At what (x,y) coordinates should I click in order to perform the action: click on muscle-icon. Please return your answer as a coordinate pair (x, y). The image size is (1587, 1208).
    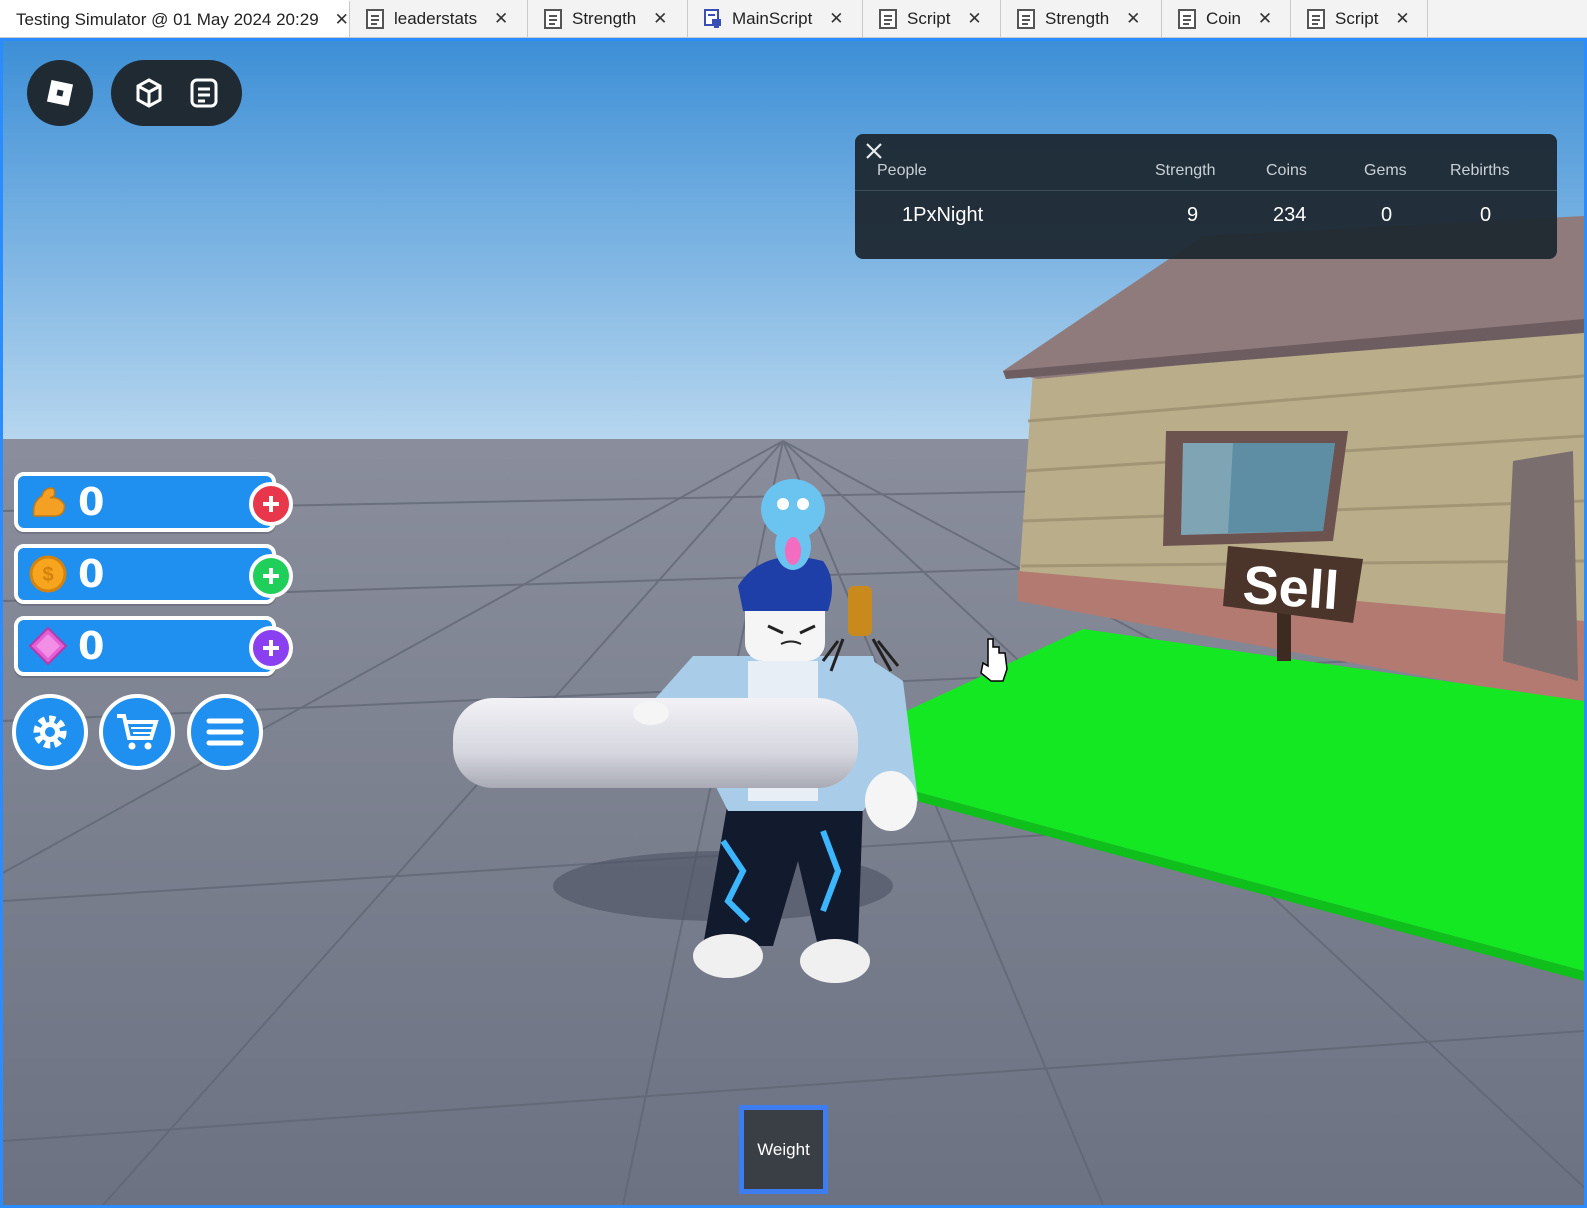
    Looking at the image, I should click on (49, 502).